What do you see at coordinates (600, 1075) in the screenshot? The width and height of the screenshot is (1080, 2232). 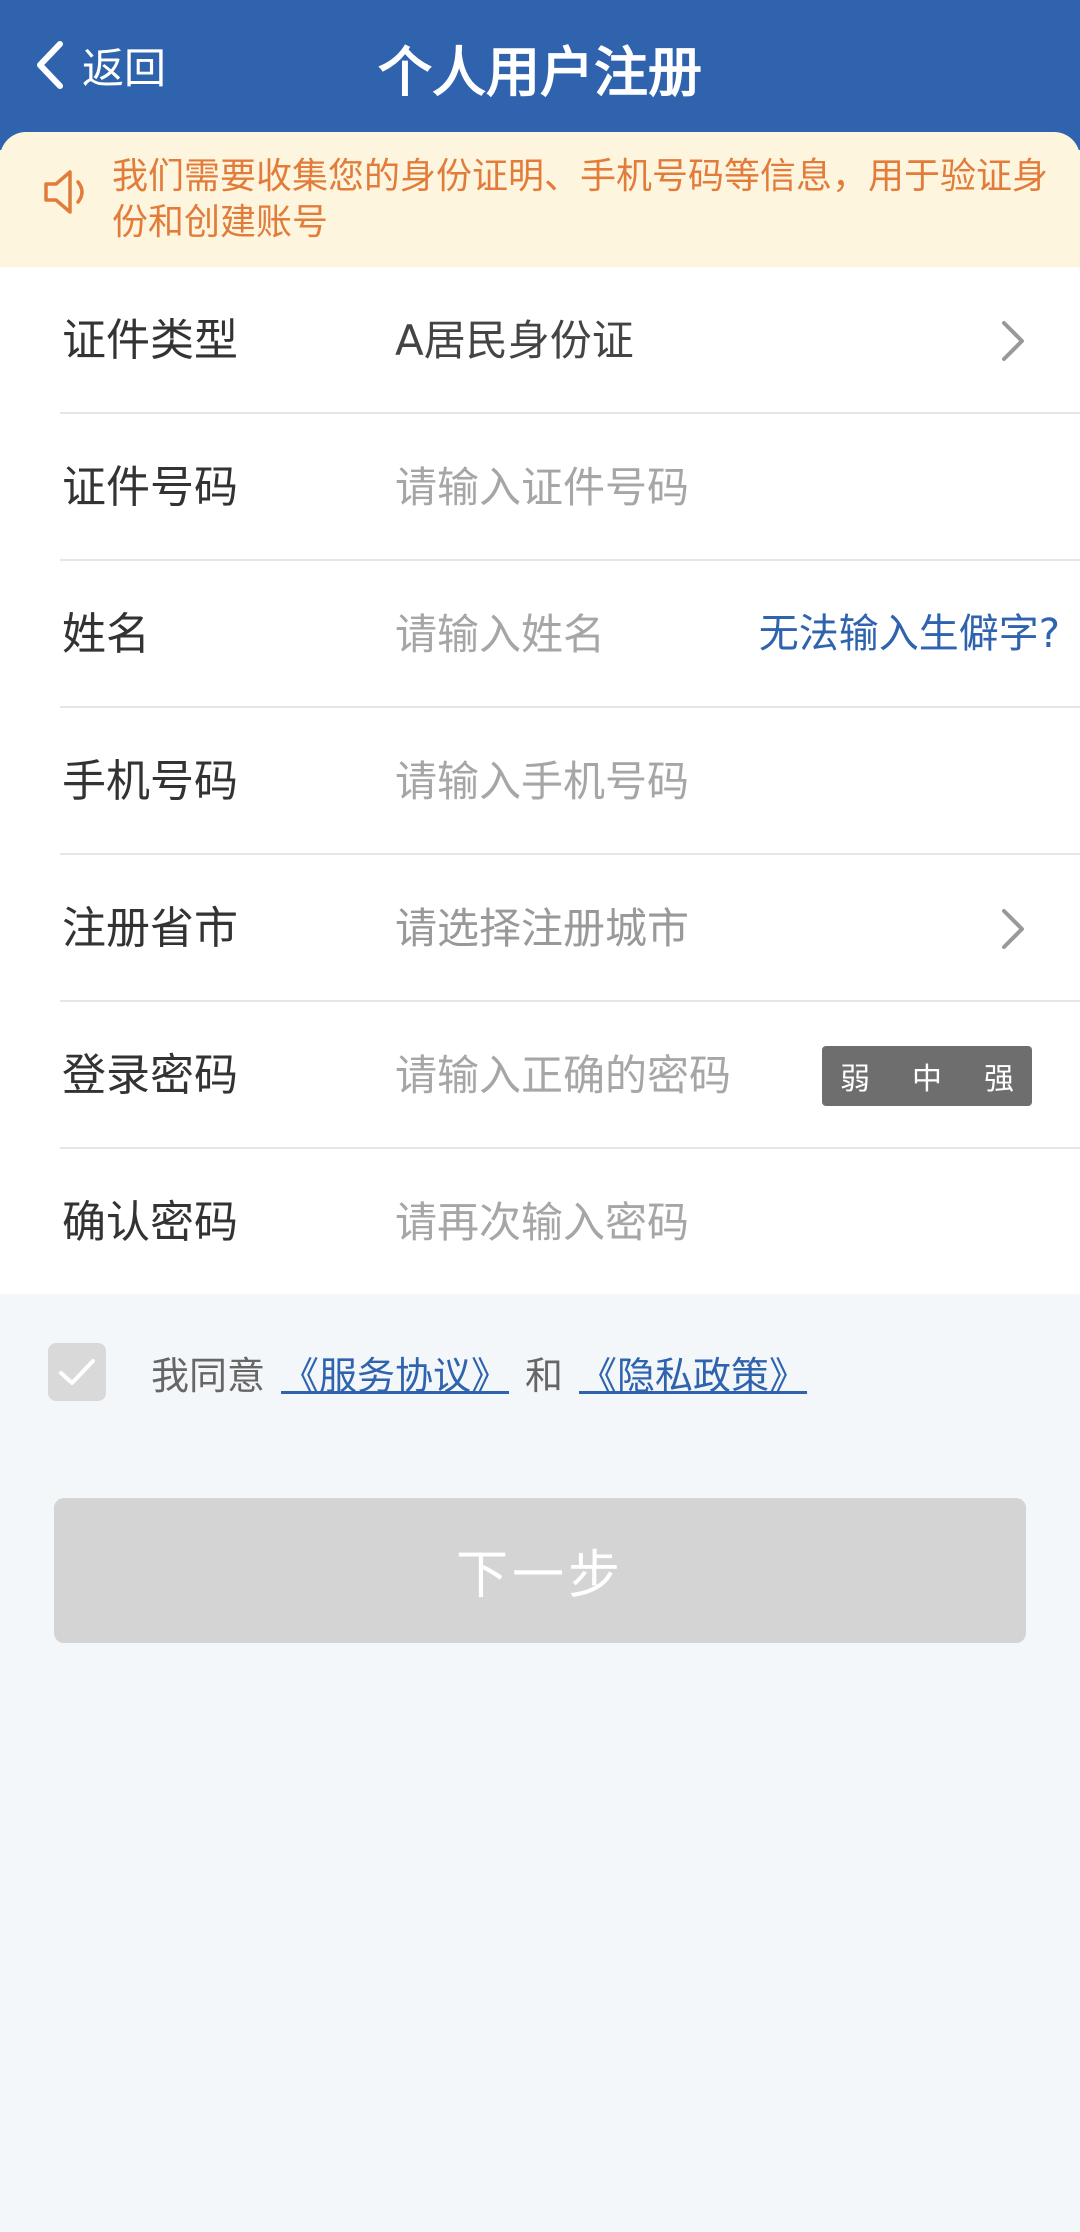 I see `password-input` at bounding box center [600, 1075].